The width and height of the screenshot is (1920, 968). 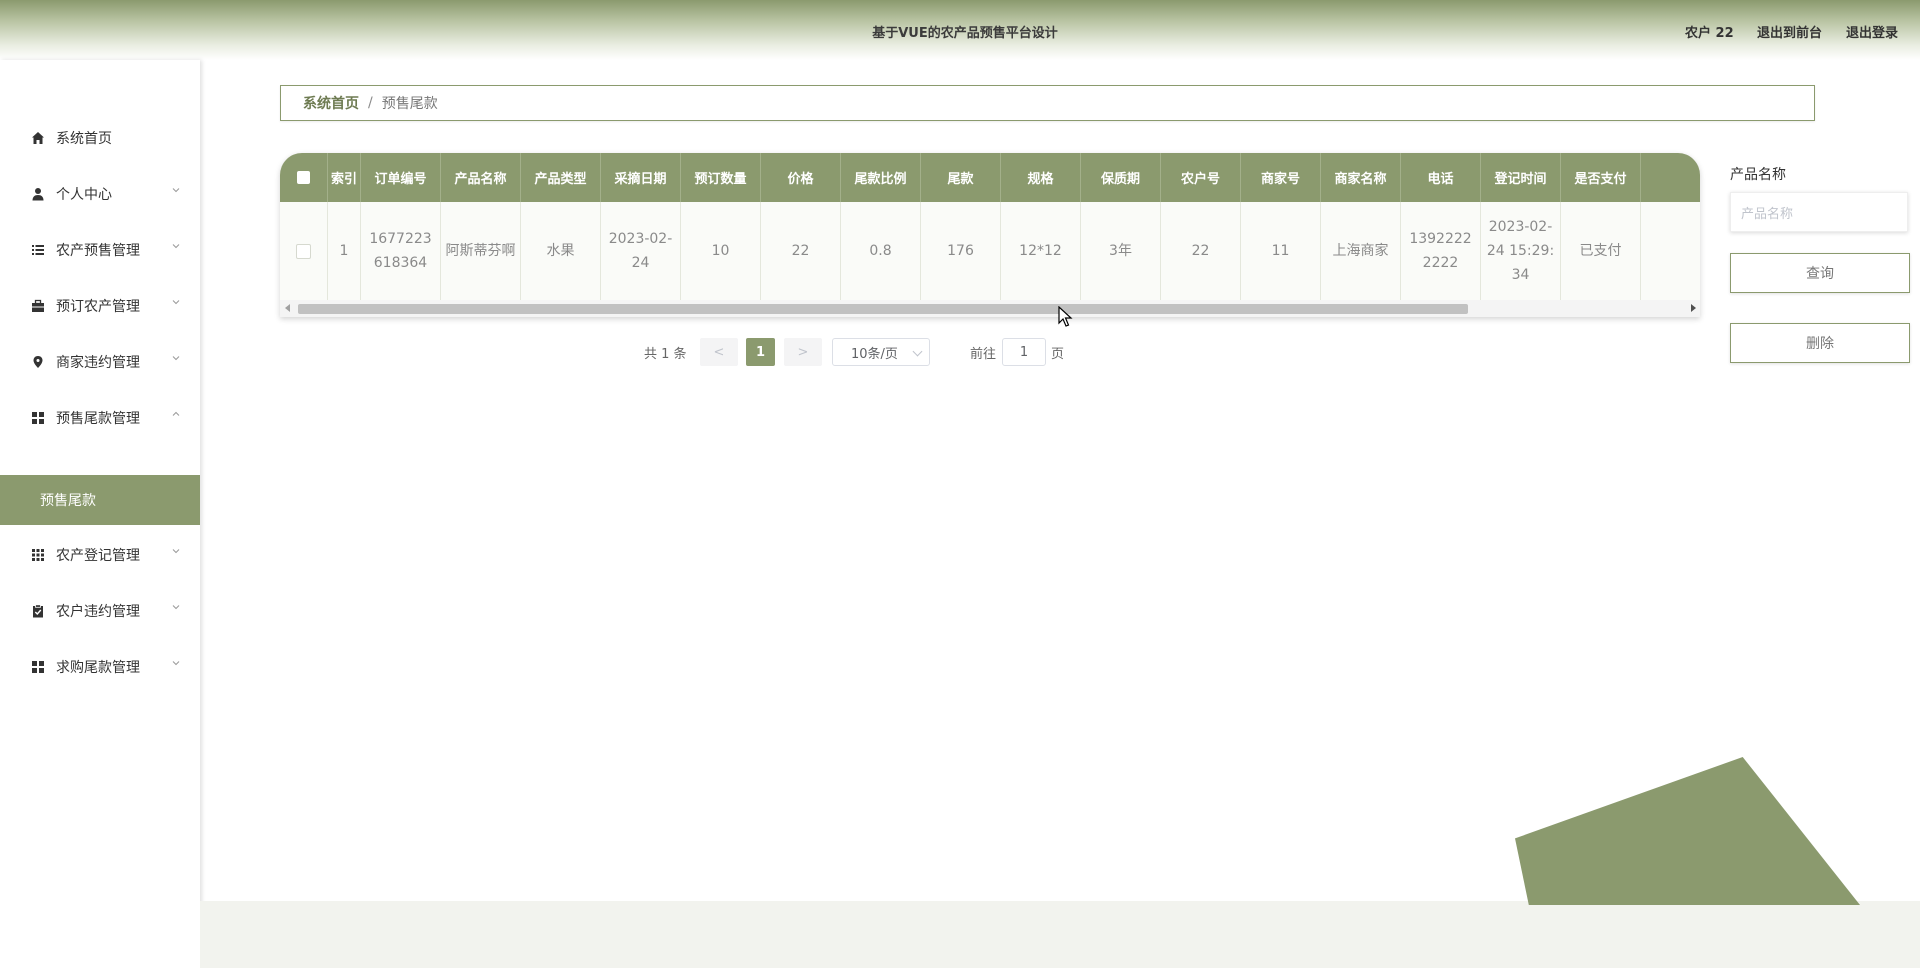 I want to click on table-cell: 上海商家, so click(x=1361, y=251).